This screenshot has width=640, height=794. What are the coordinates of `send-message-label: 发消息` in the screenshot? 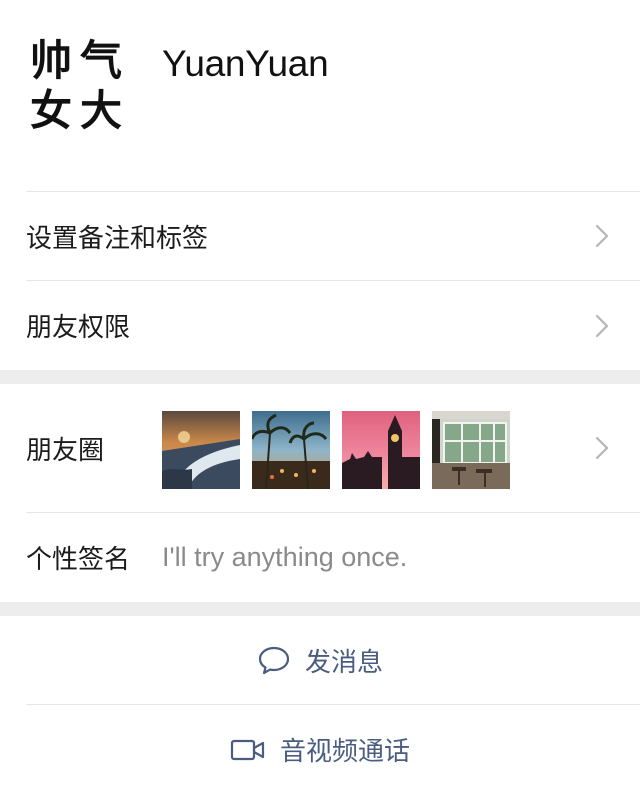 It's located at (343, 662).